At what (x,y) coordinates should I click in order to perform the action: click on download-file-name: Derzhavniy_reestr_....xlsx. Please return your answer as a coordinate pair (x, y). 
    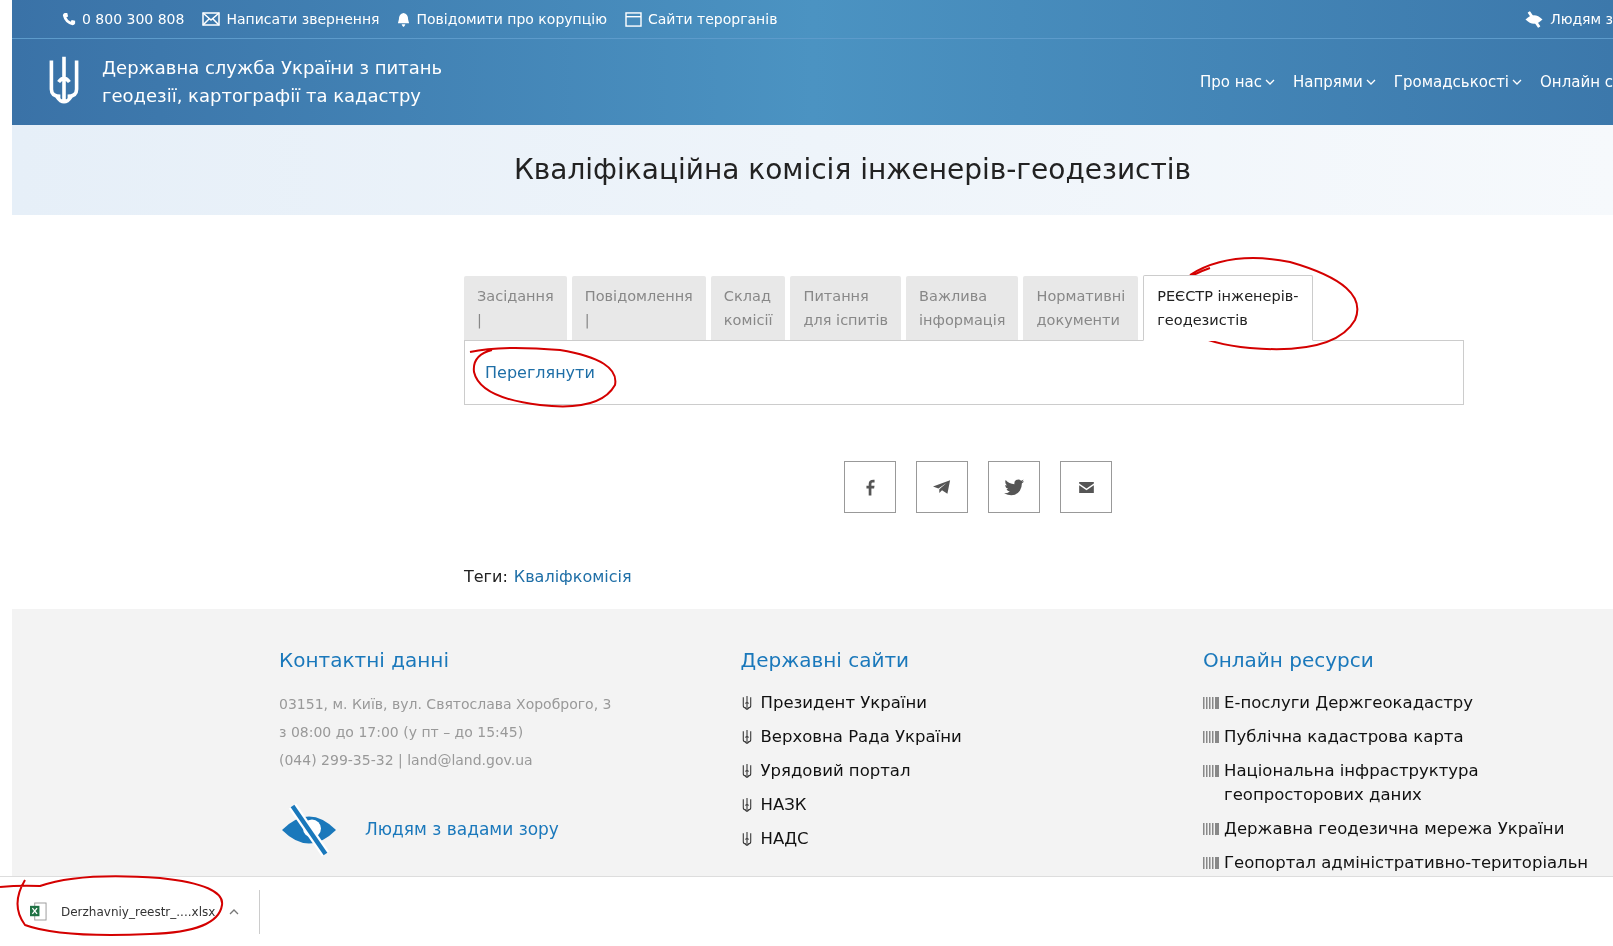
    Looking at the image, I should click on (138, 912).